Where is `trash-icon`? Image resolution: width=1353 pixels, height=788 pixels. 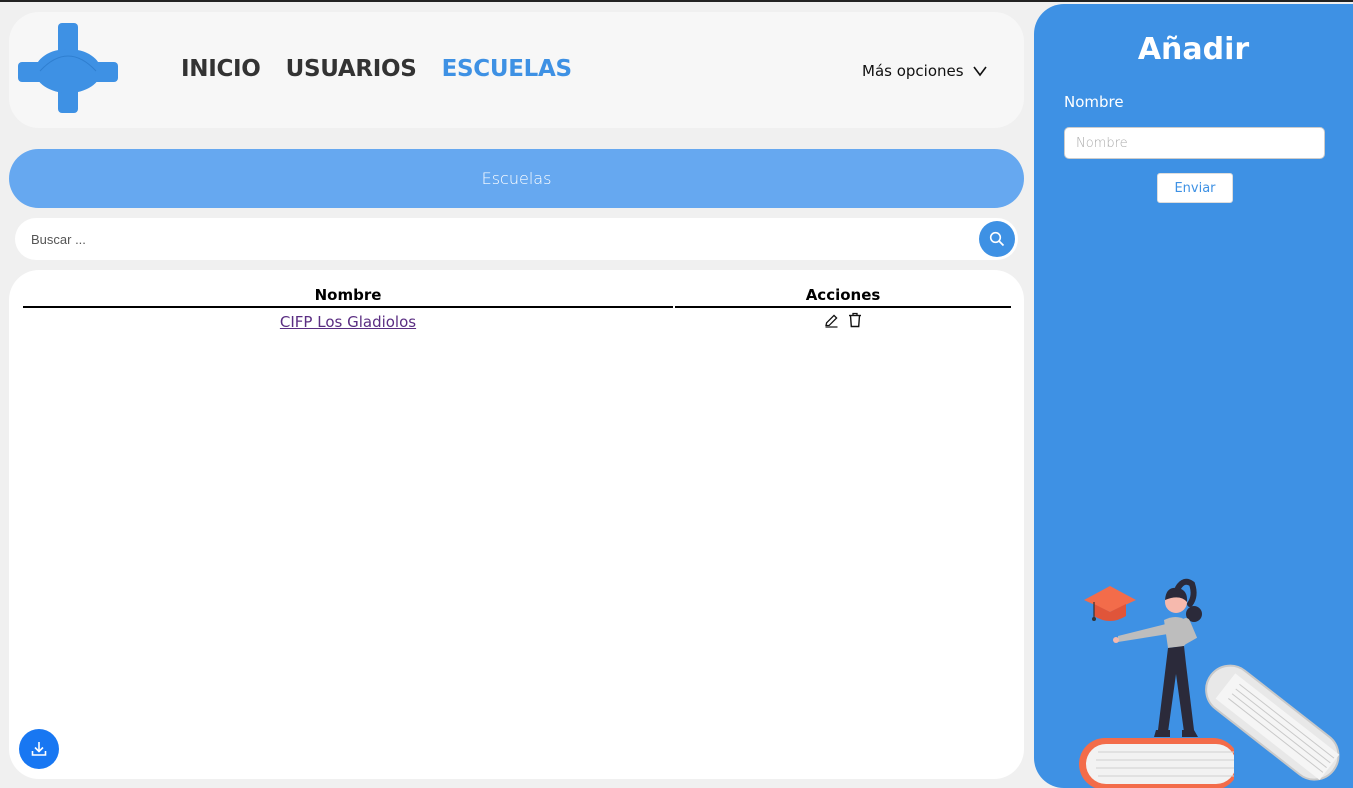 trash-icon is located at coordinates (855, 320).